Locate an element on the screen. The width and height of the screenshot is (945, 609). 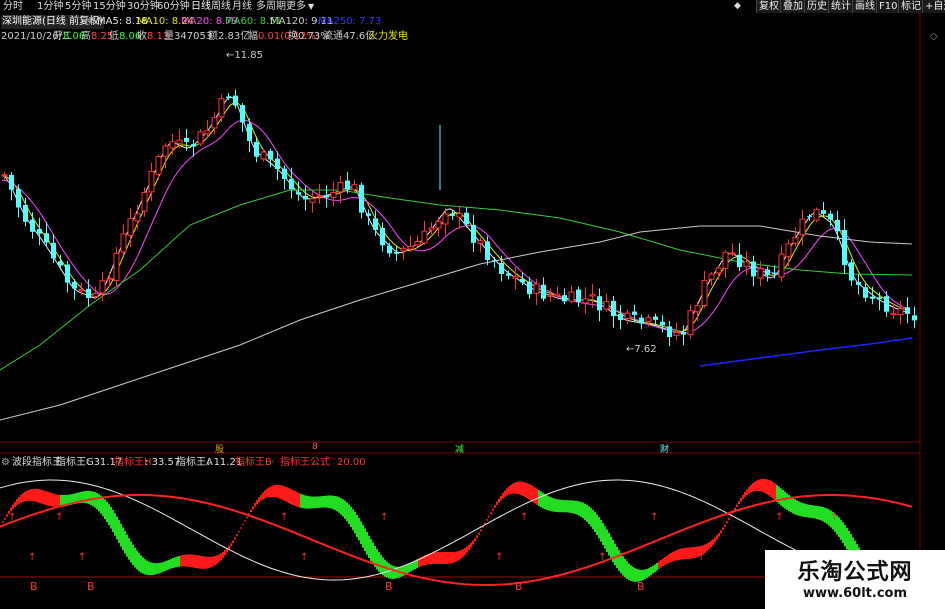
event-marker-dividend: 股 is located at coordinates (219, 448).